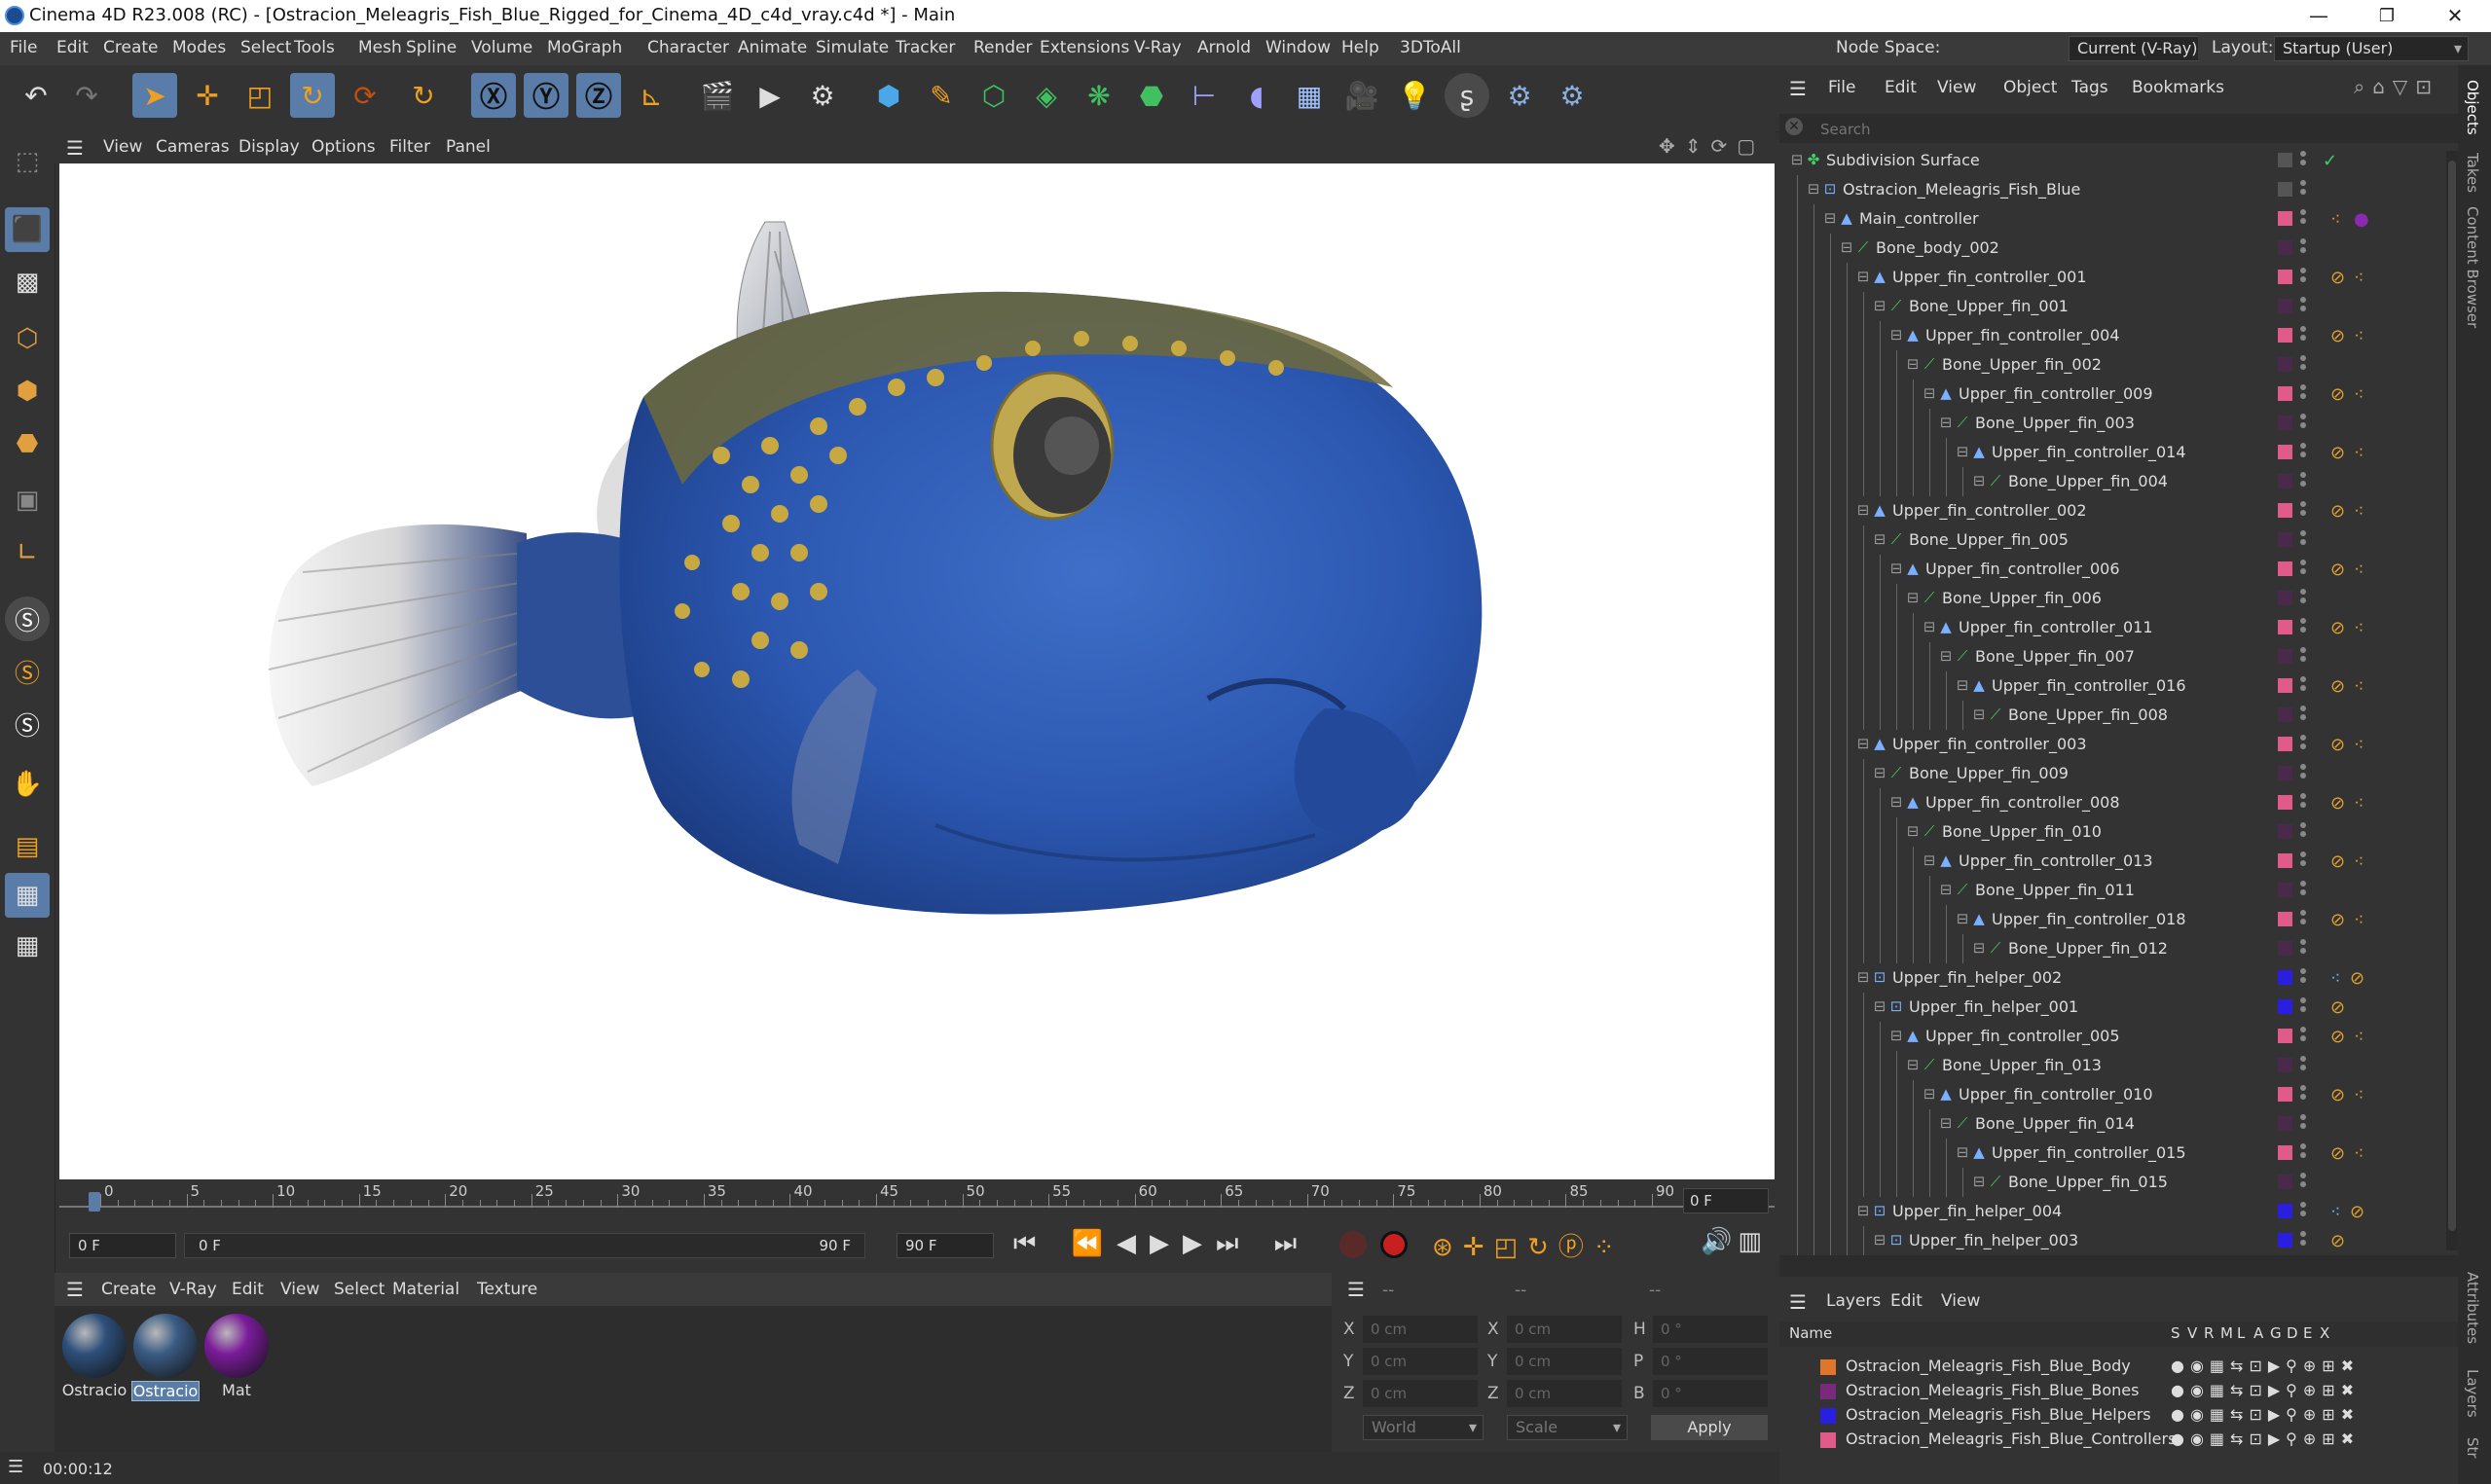  Describe the element at coordinates (1988, 1366) in the screenshot. I see `layer-name: Ostracion_Meleagris_Fish_Blue_Body` at that location.